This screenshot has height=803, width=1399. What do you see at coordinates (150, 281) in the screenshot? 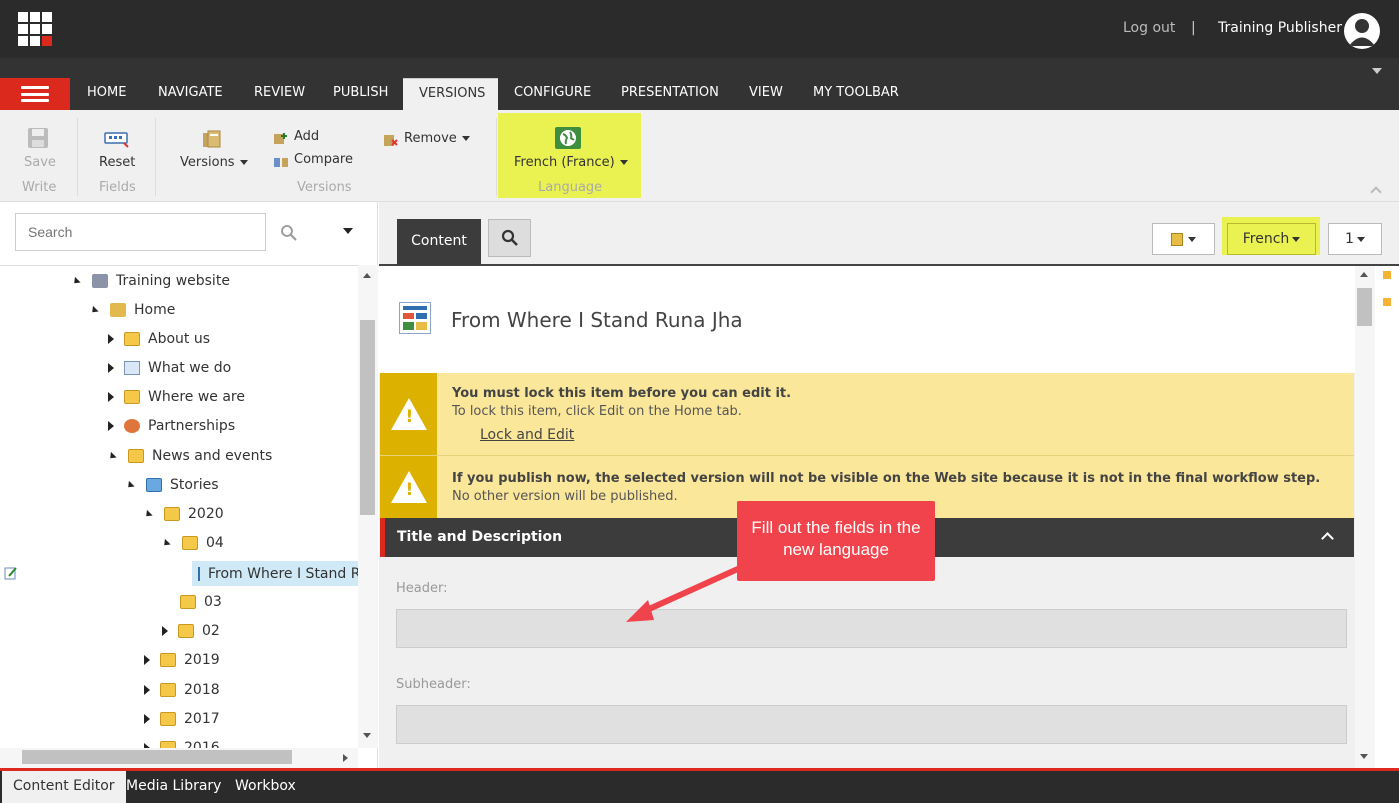
I see `tree-item-training-website: Training website` at bounding box center [150, 281].